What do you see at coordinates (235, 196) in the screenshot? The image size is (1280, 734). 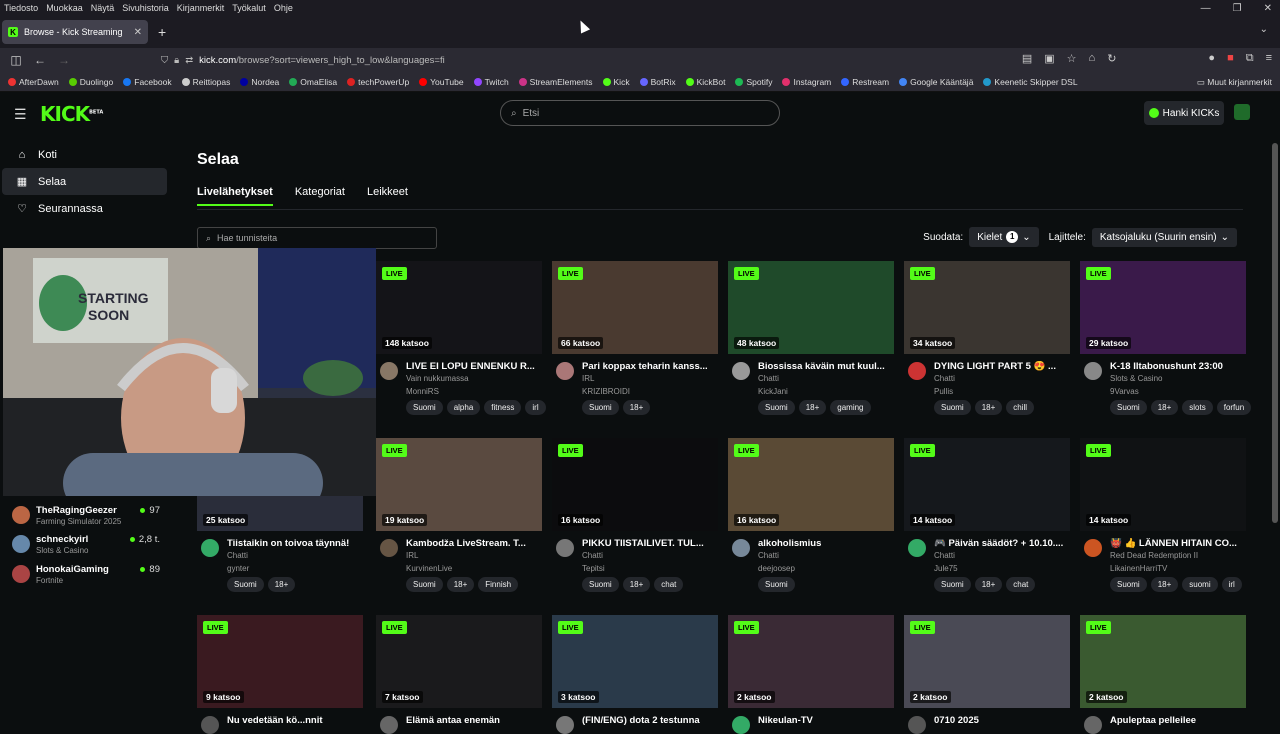 I see `tab-livelahetykset: Livelähetykset` at bounding box center [235, 196].